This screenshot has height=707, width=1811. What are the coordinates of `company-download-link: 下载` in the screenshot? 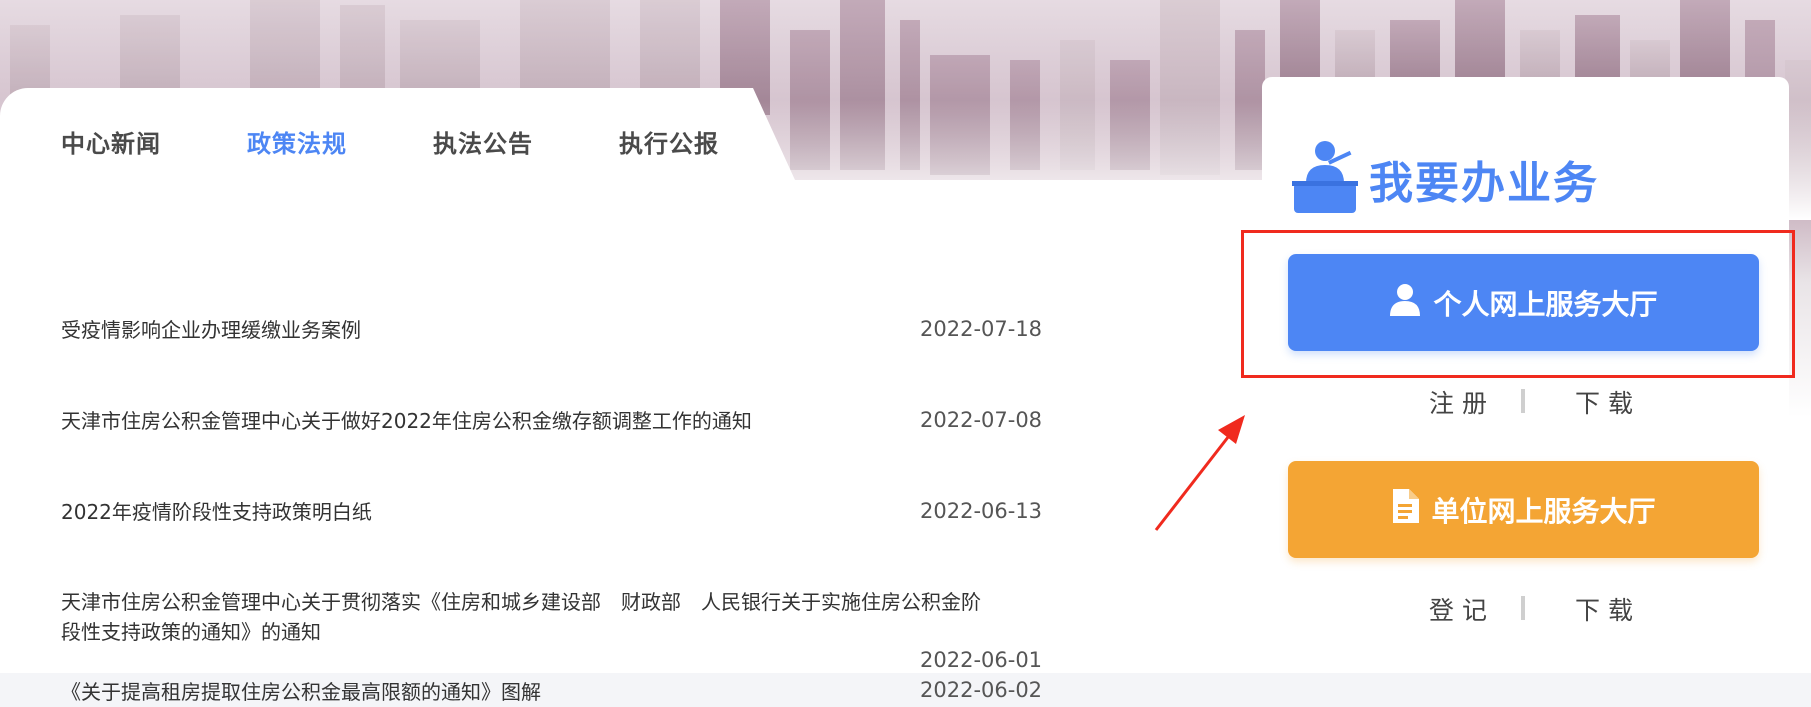 It's located at (1608, 609).